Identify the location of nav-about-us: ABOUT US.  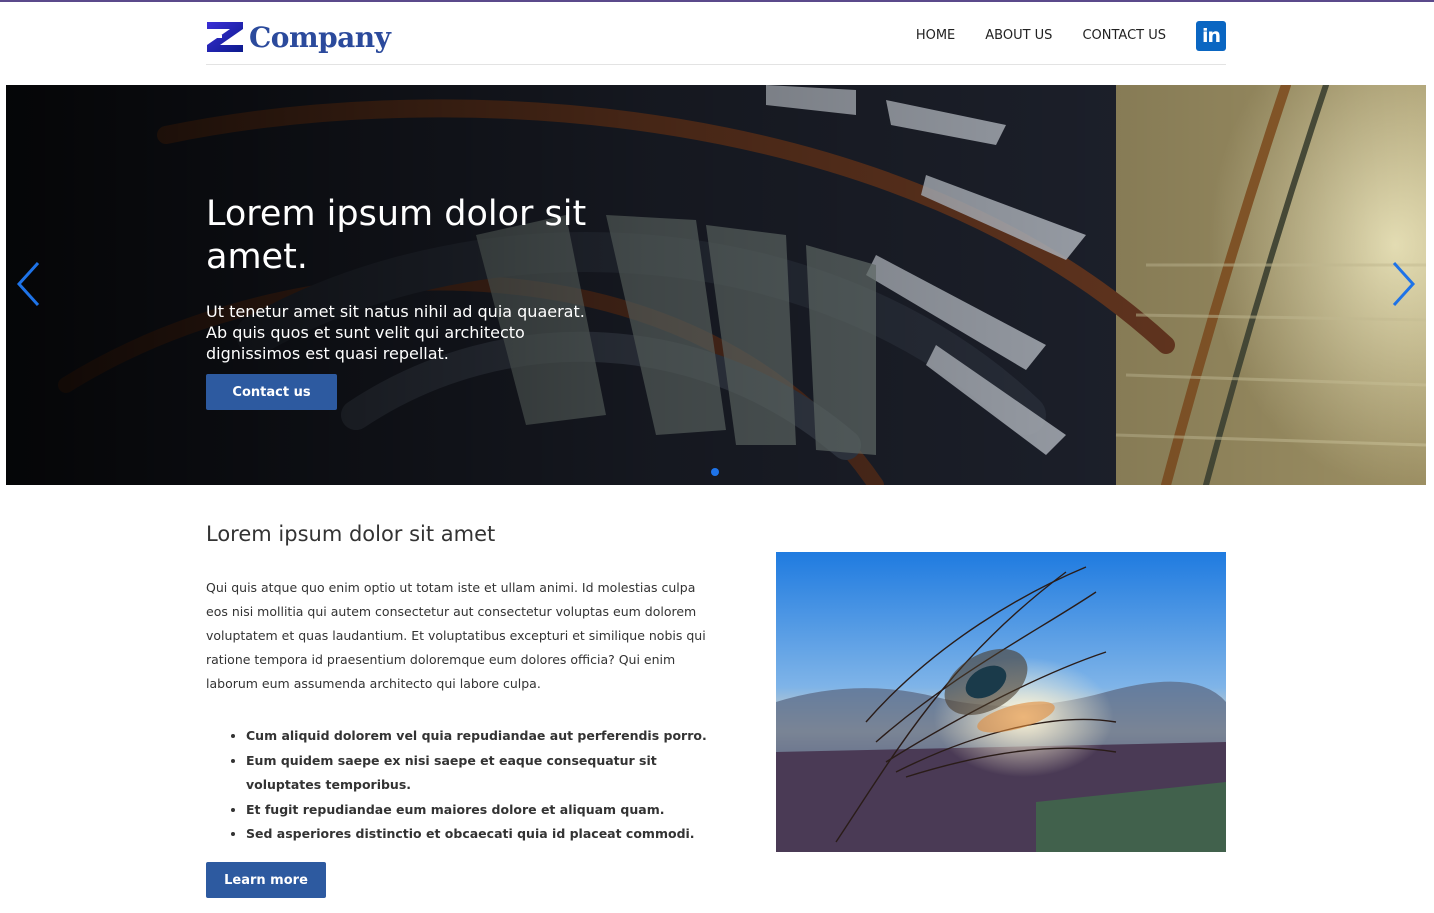
(1018, 36).